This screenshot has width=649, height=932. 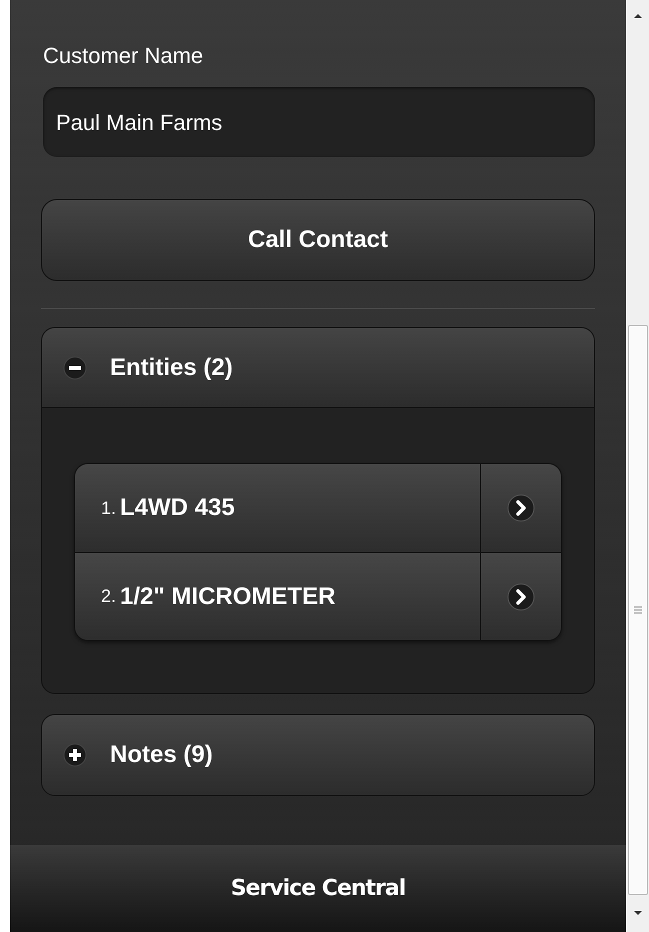 What do you see at coordinates (637, 16) in the screenshot?
I see `scroll-up-icon` at bounding box center [637, 16].